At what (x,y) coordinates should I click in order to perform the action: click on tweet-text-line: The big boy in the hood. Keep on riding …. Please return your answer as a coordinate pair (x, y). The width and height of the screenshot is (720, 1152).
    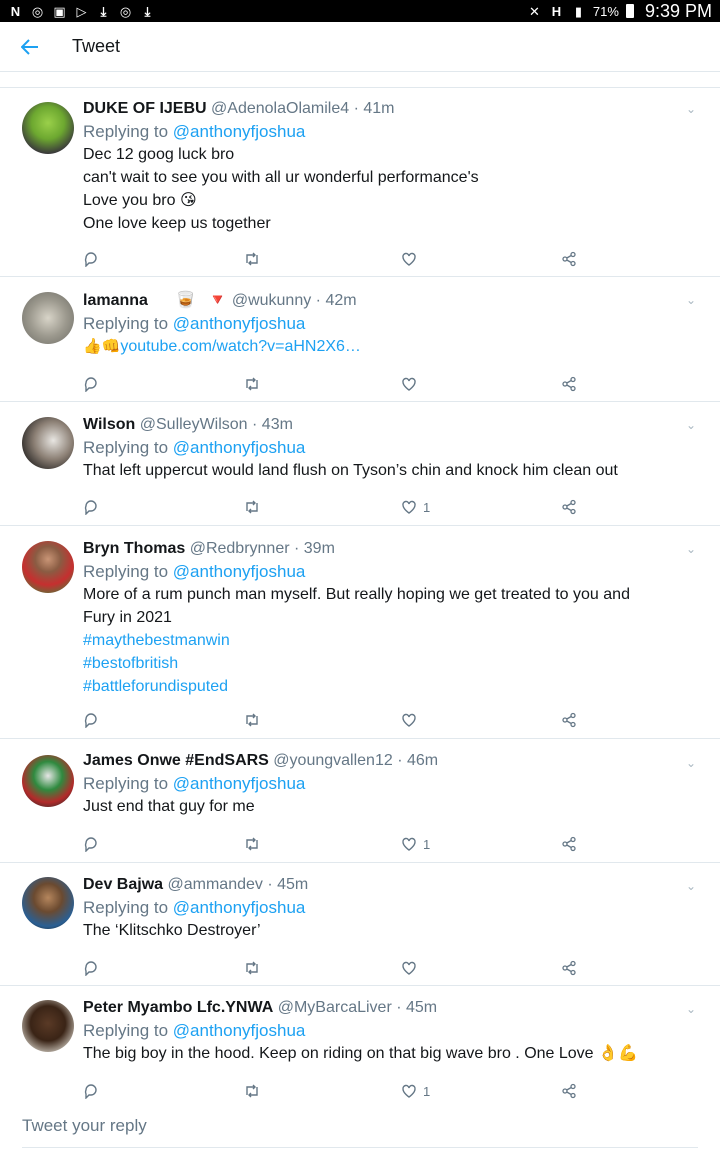
    Looking at the image, I should click on (360, 1053).